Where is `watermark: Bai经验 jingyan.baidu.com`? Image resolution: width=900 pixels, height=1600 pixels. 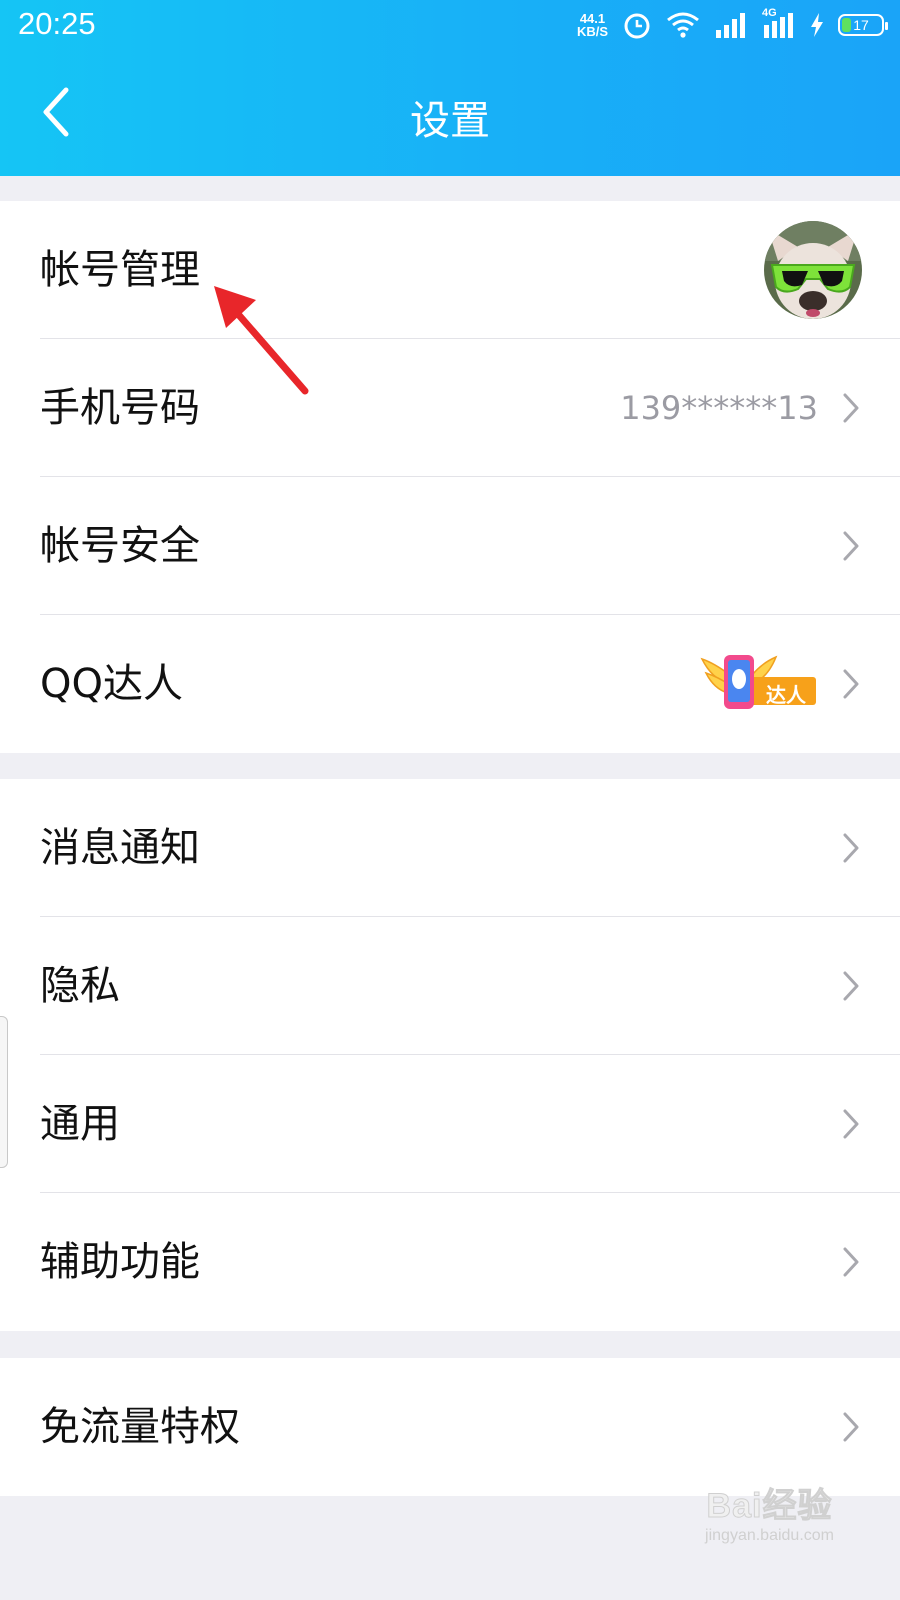 watermark: Bai经验 jingyan.baidu.com is located at coordinates (769, 1516).